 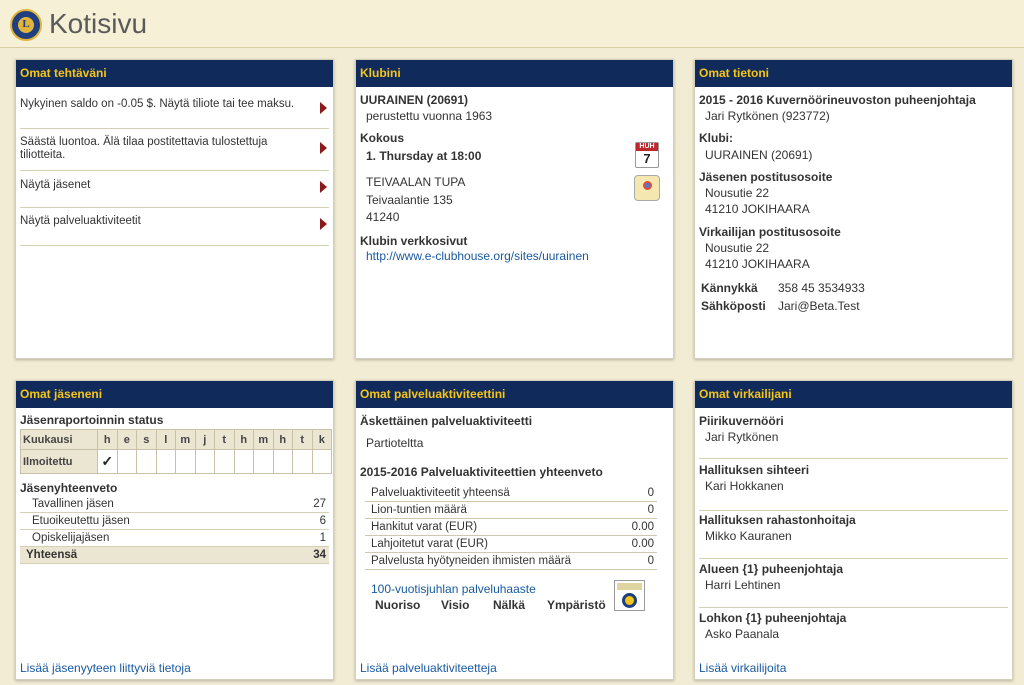 I want to click on category-youth: Nuoriso, so click(x=398, y=605).